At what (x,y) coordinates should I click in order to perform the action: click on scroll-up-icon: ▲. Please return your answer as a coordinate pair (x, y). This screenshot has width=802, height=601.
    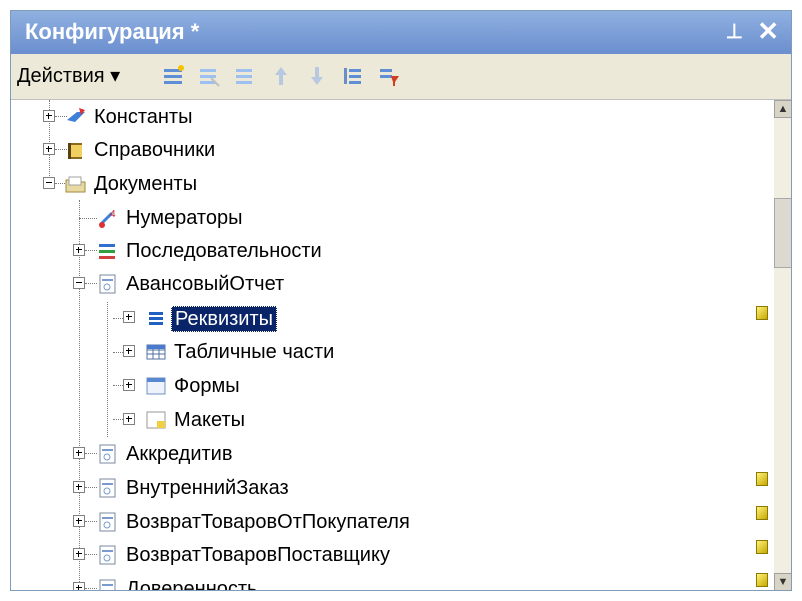
    Looking at the image, I should click on (782, 109).